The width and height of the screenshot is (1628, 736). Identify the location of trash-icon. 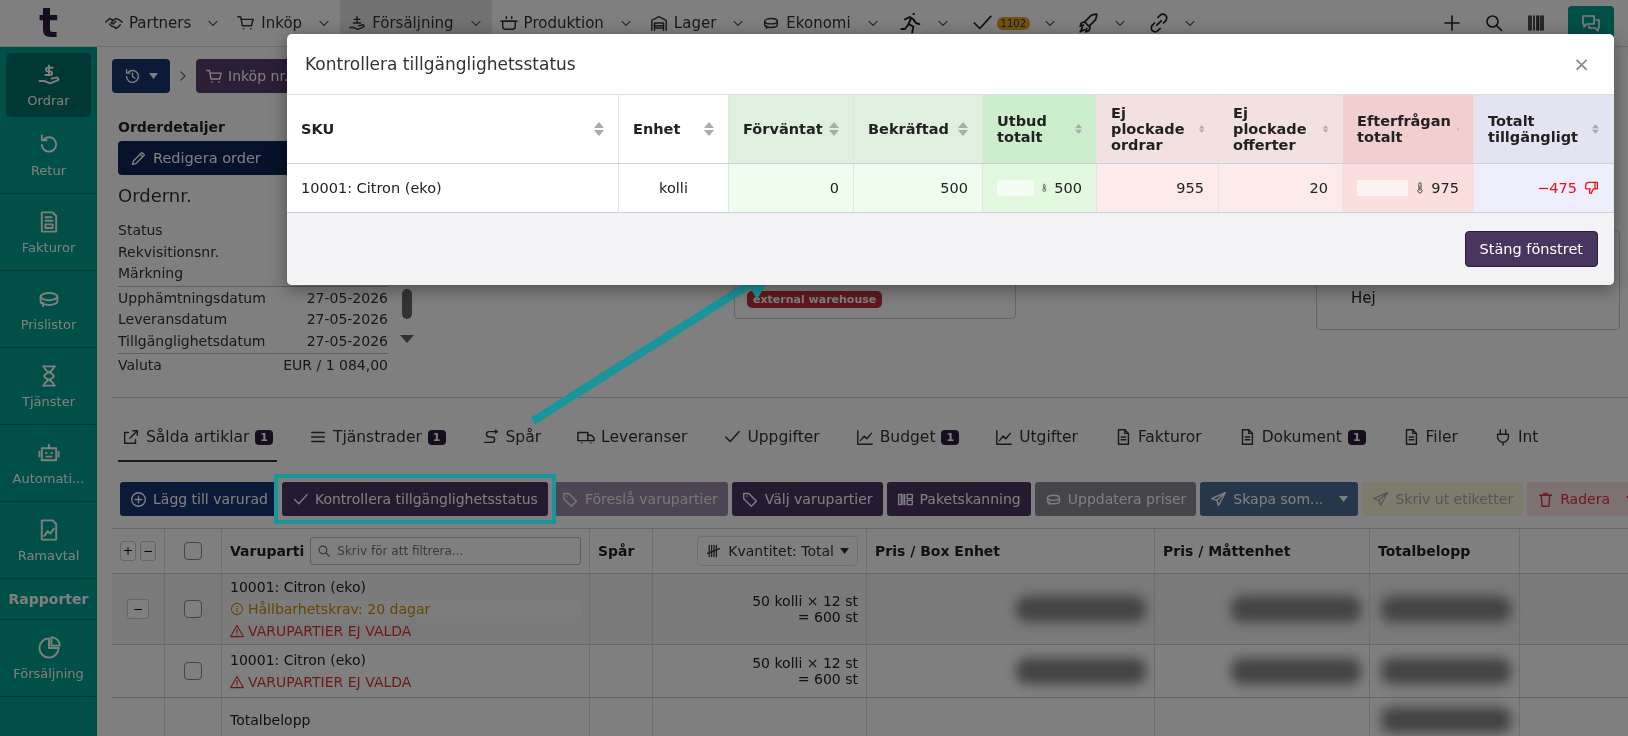
(1546, 499).